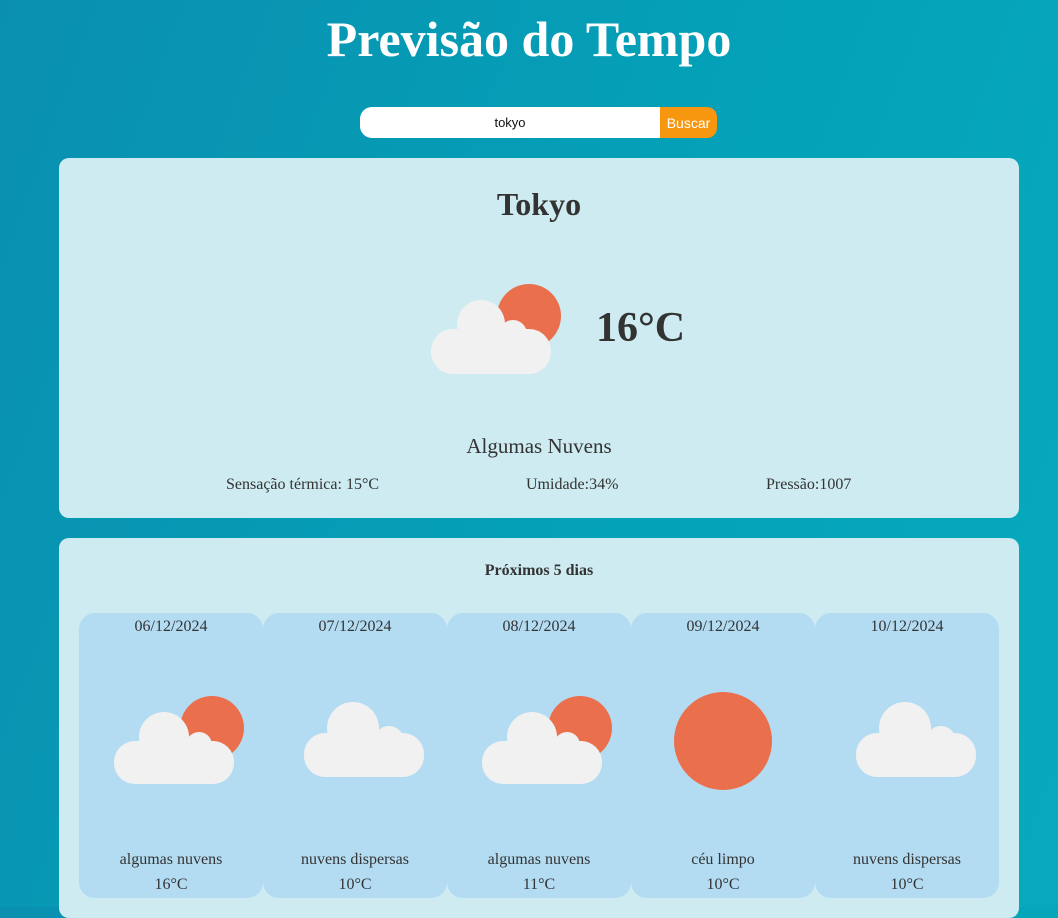 The height and width of the screenshot is (918, 1058). I want to click on forecast-day: 10/12/2024 nuvens dispersas 10°C, so click(907, 755).